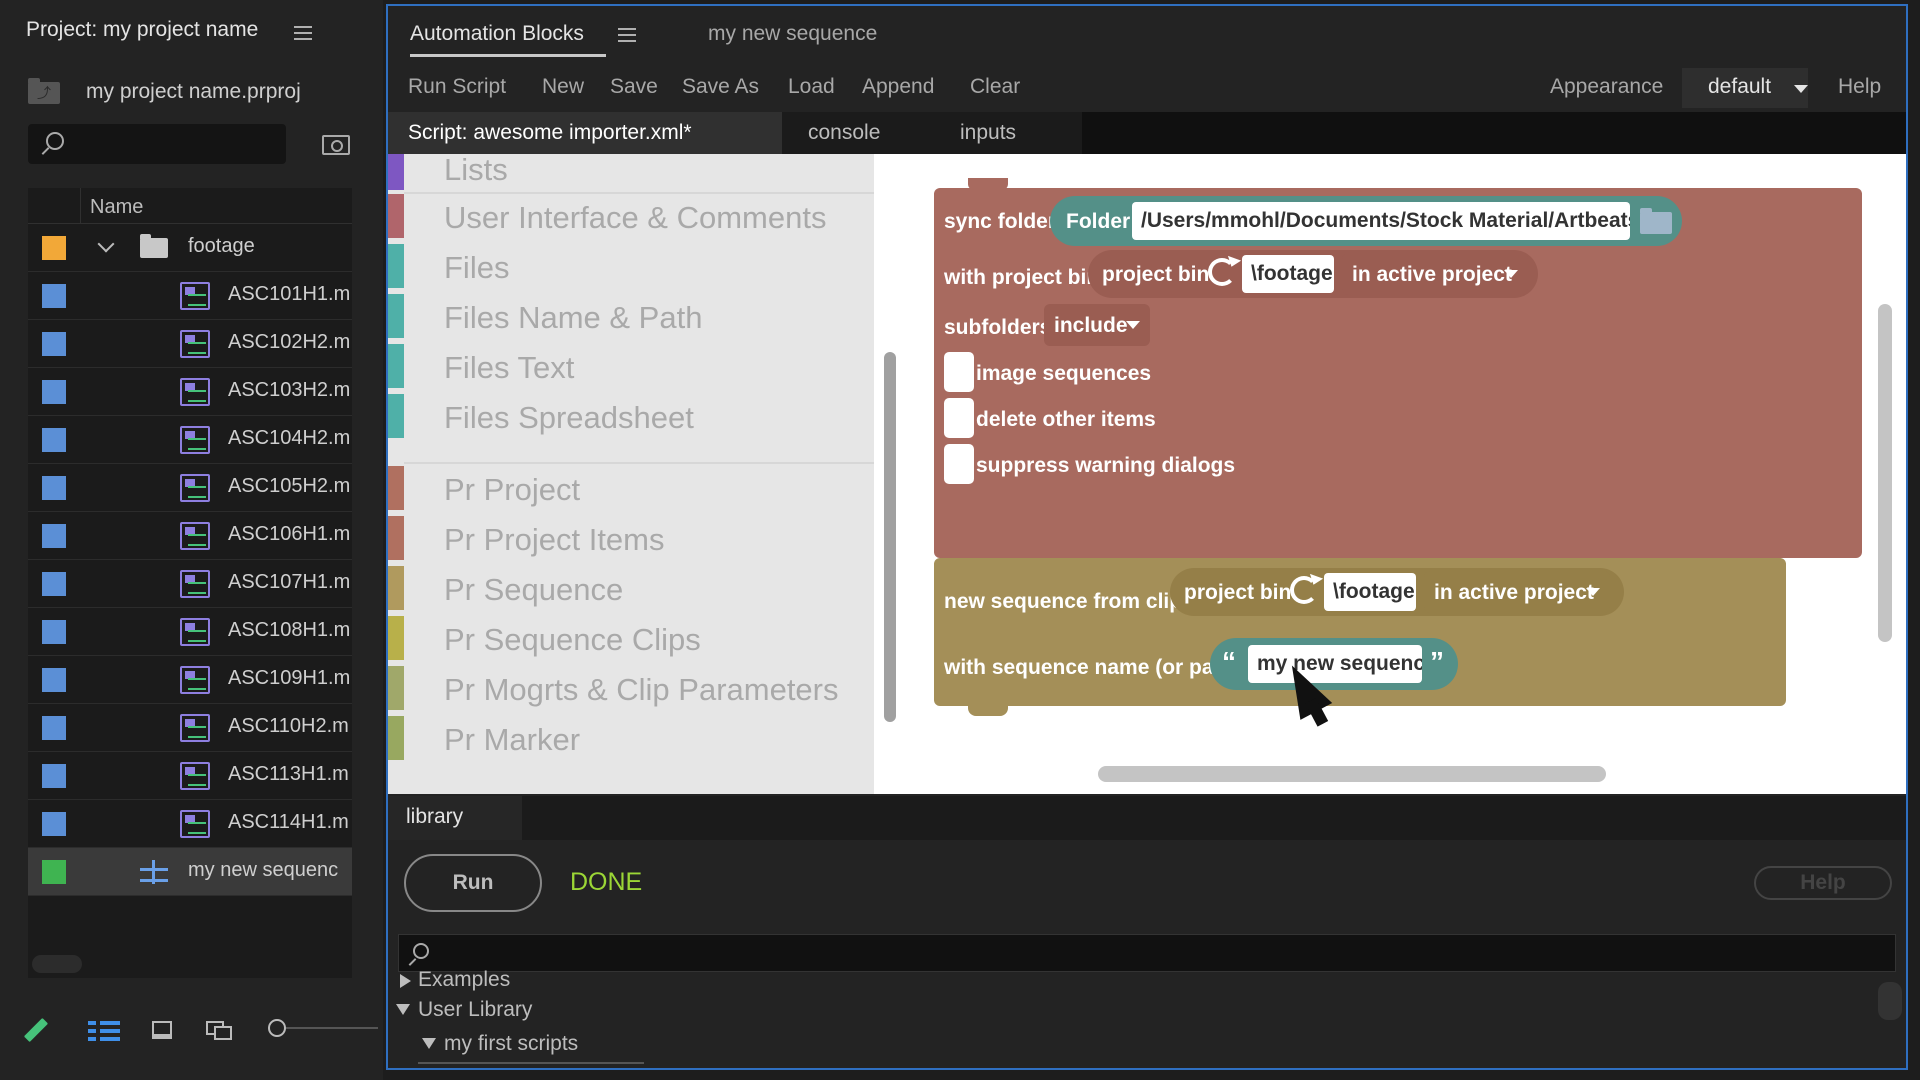 This screenshot has height=1080, width=1920. I want to click on project-bin-block: project bin \footage in active project, so click(1313, 274).